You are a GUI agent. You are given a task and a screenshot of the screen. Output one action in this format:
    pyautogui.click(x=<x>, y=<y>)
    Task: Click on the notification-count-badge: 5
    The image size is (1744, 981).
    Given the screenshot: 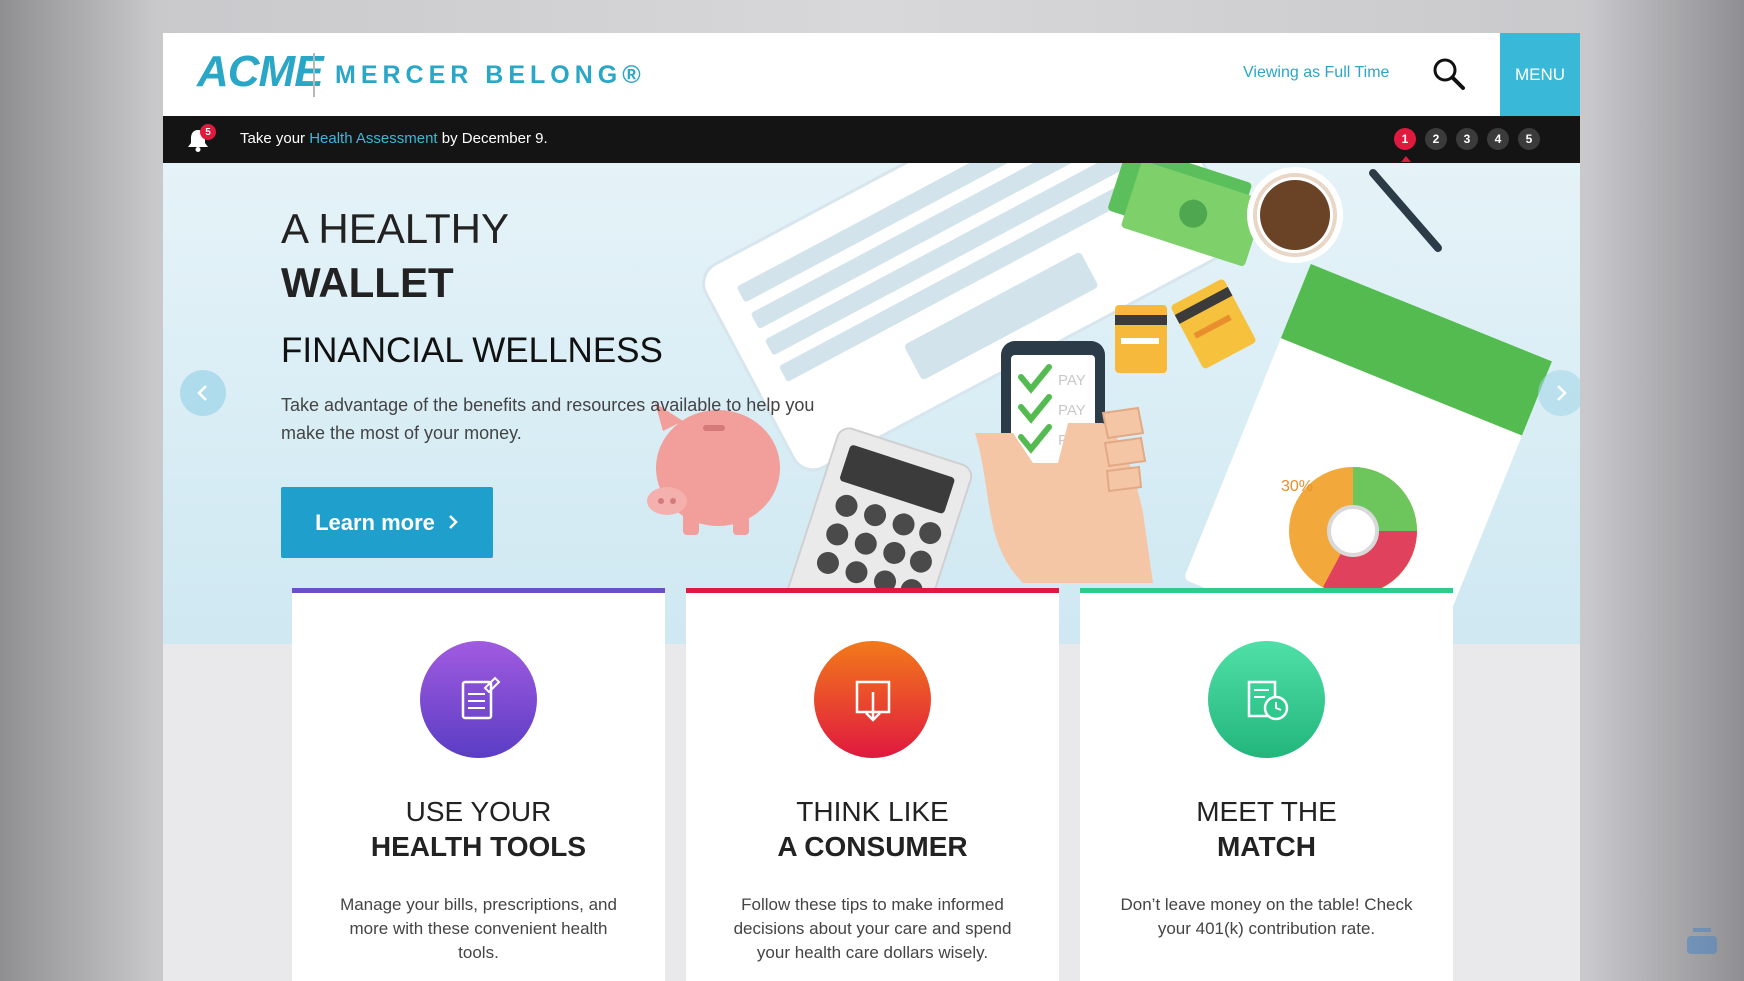 What is the action you would take?
    pyautogui.click(x=208, y=132)
    